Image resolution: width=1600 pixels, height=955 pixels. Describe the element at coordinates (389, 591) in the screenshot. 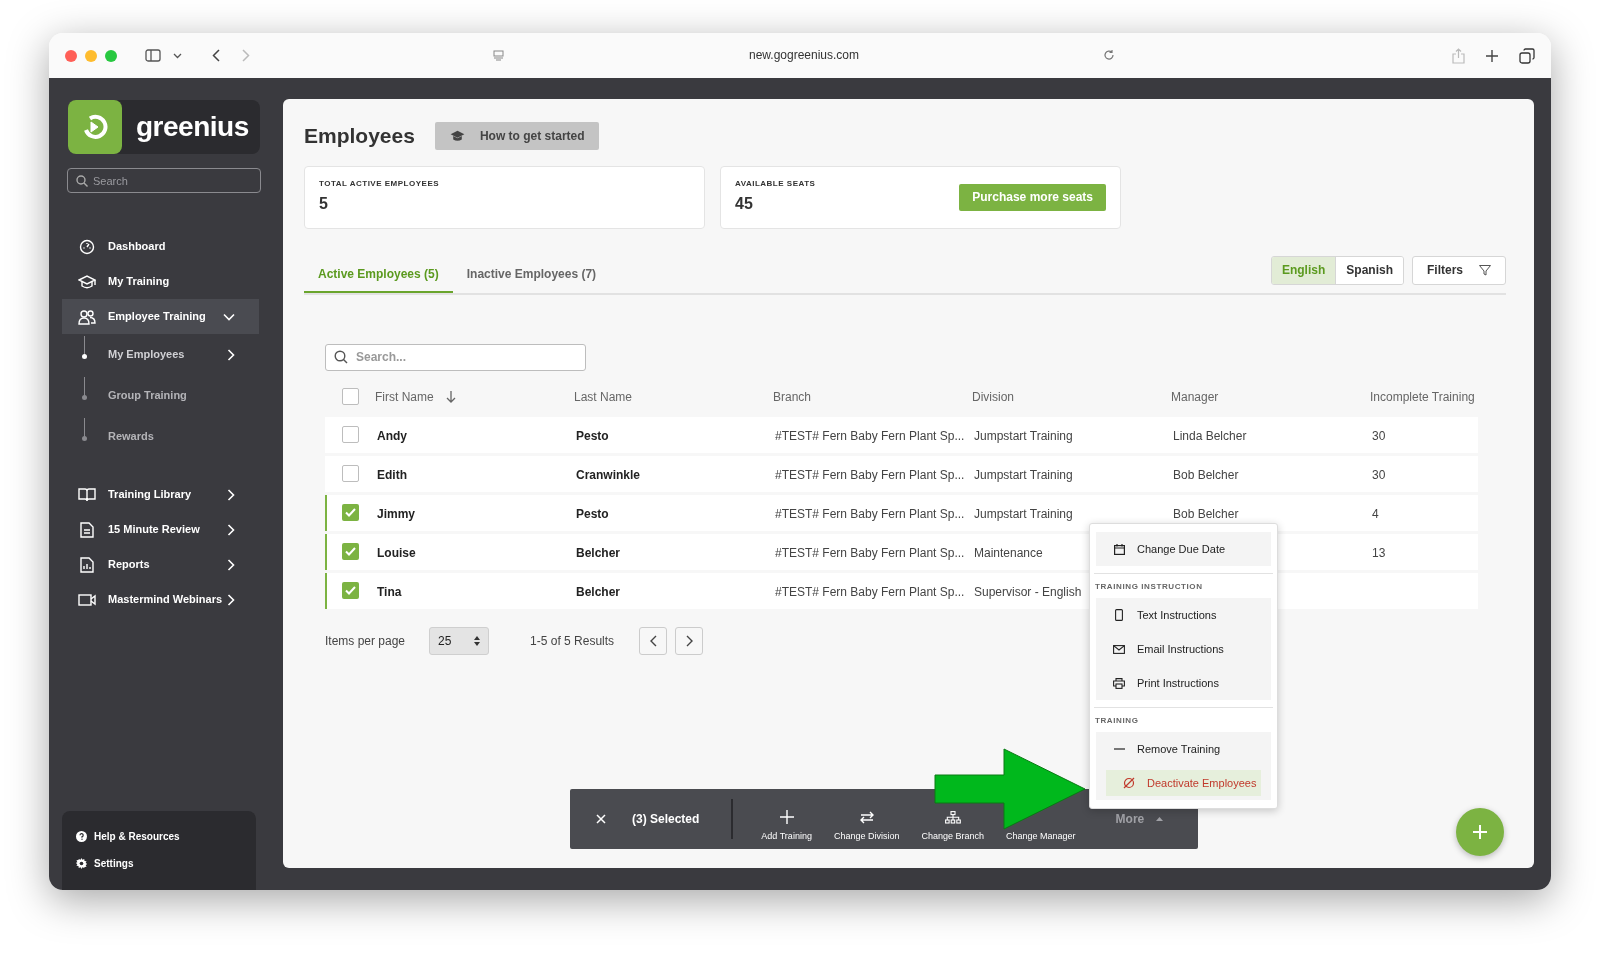

I see `table-cell: Tina` at that location.